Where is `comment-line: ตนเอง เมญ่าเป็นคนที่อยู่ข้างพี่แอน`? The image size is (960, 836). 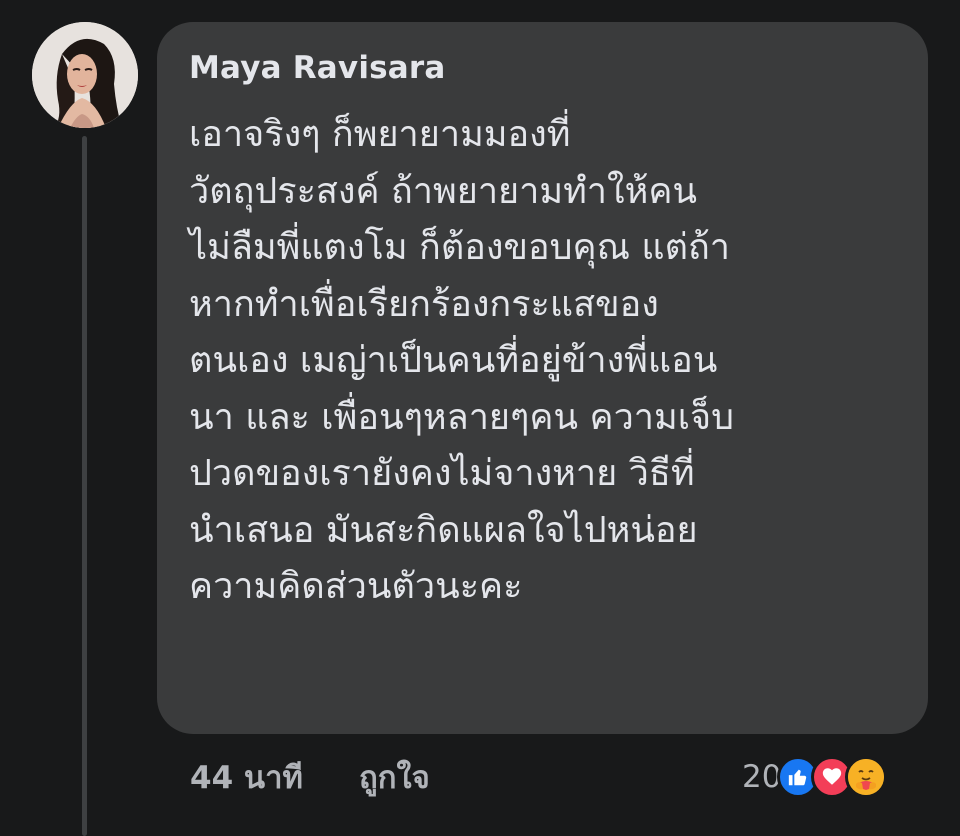 comment-line: ตนเอง เมญ่าเป็นคนที่อยู่ข้างพี่แอน is located at coordinates (453, 360).